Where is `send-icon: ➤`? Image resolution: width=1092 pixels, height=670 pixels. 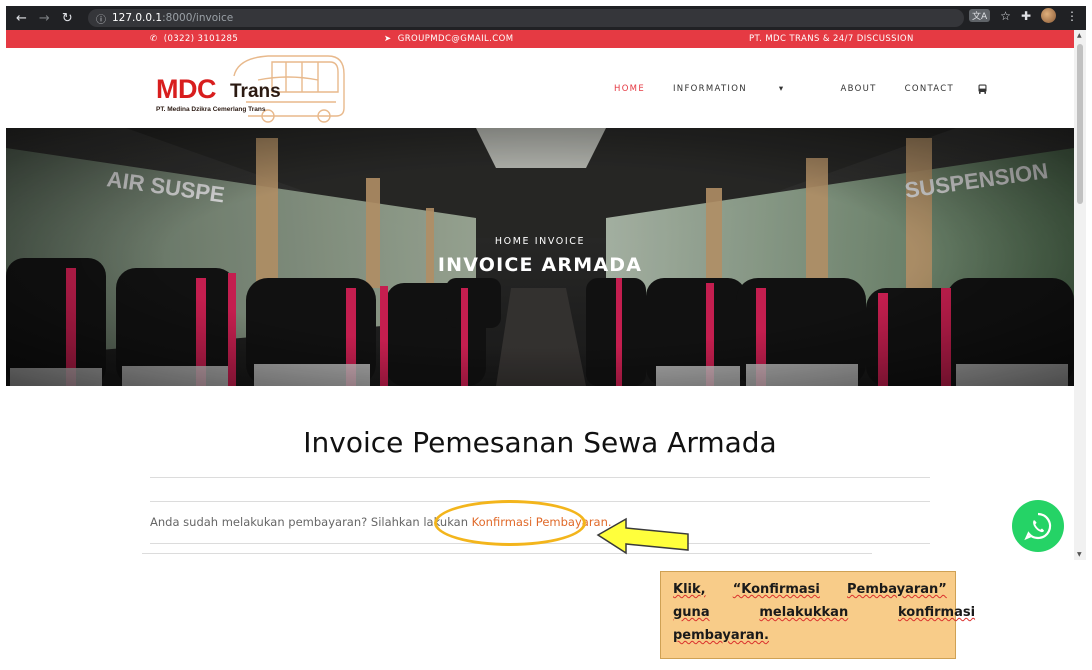 send-icon: ➤ is located at coordinates (388, 39).